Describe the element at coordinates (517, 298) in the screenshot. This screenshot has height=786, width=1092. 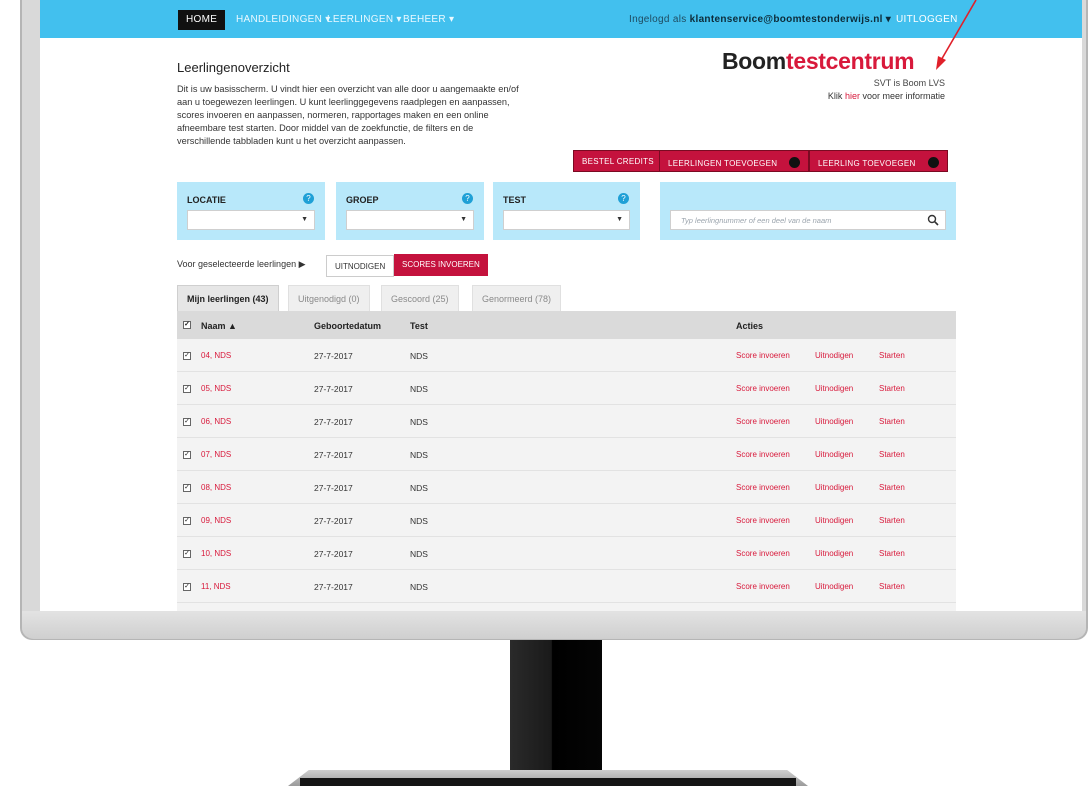
I see `tab-genormeerd: Genormeerd (78)` at that location.